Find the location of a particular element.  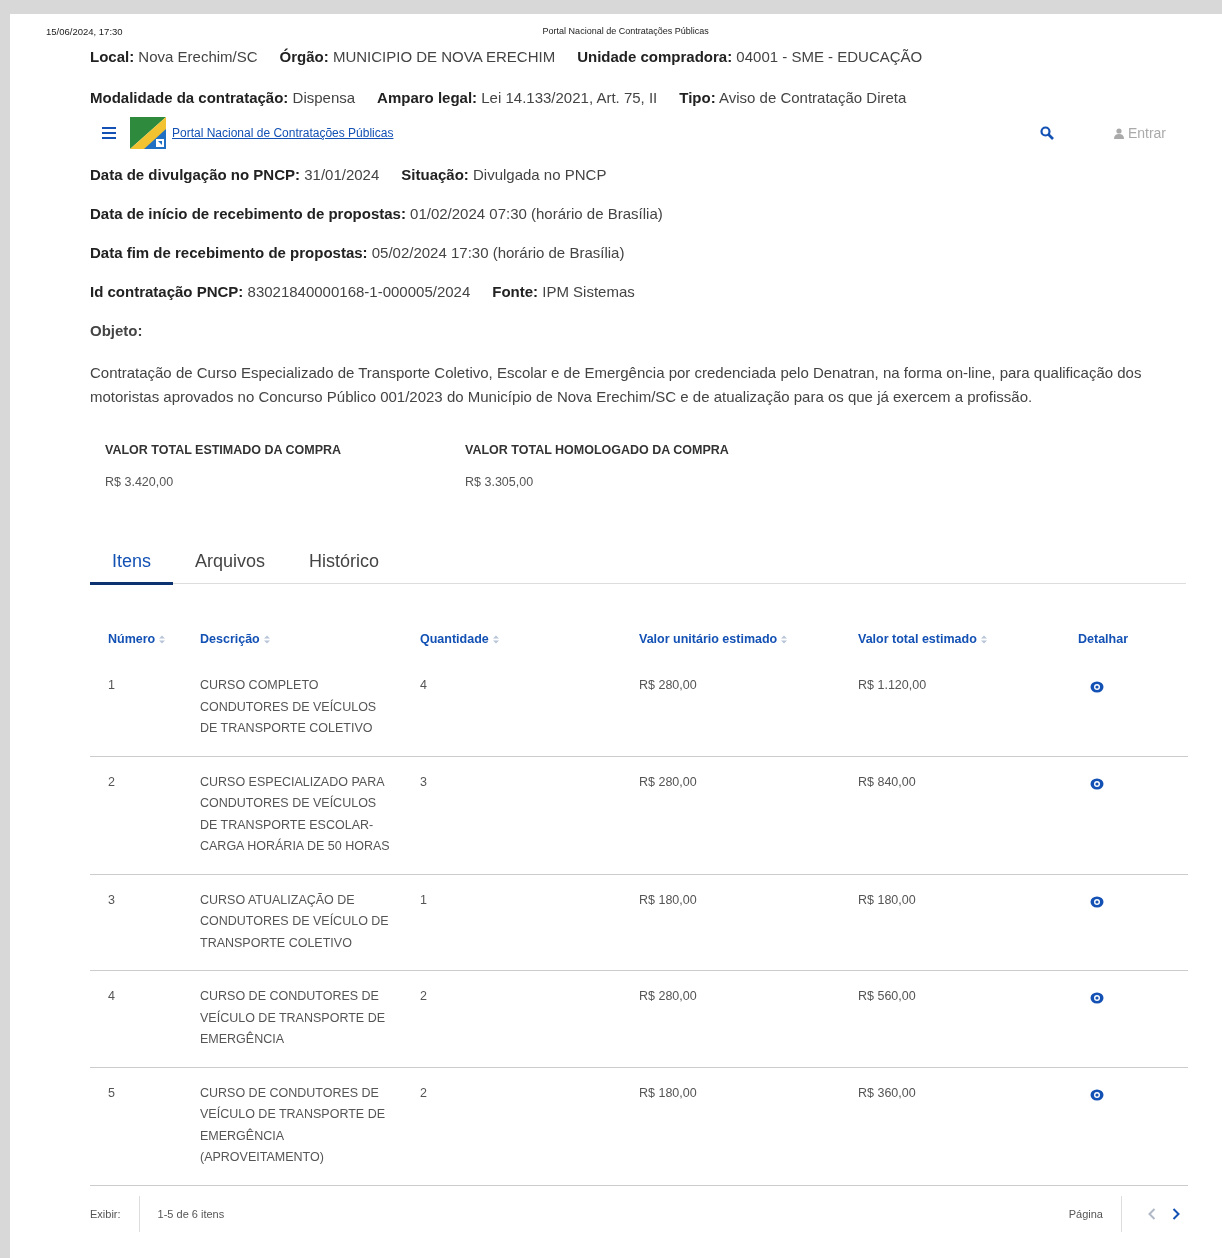

column-header: Valor unitário estimado is located at coordinates (708, 639).